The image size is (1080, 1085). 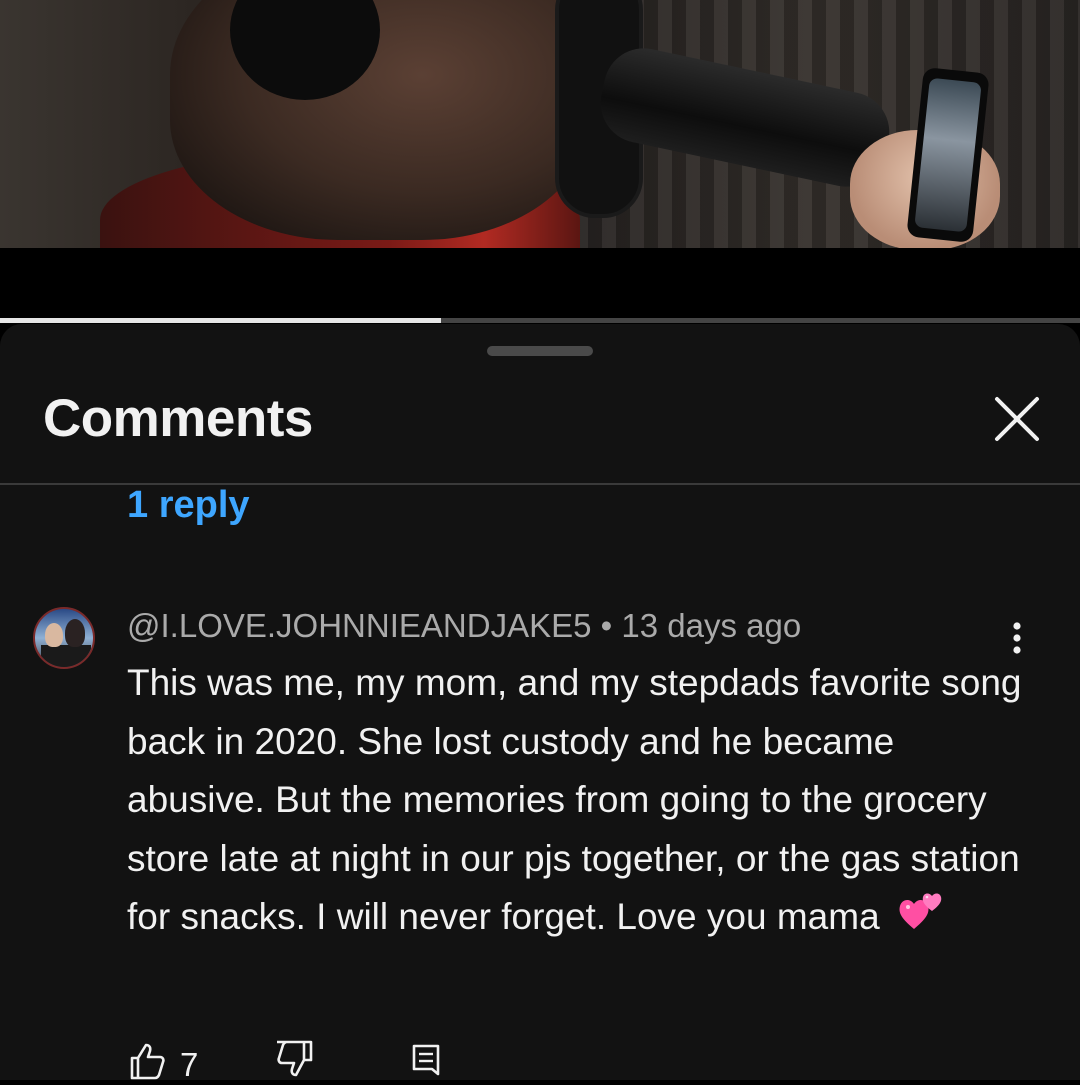 I want to click on comment-meta: @I.LOVE.JOHNNIEANDJAKE5 • 13 days ago, so click(x=464, y=626).